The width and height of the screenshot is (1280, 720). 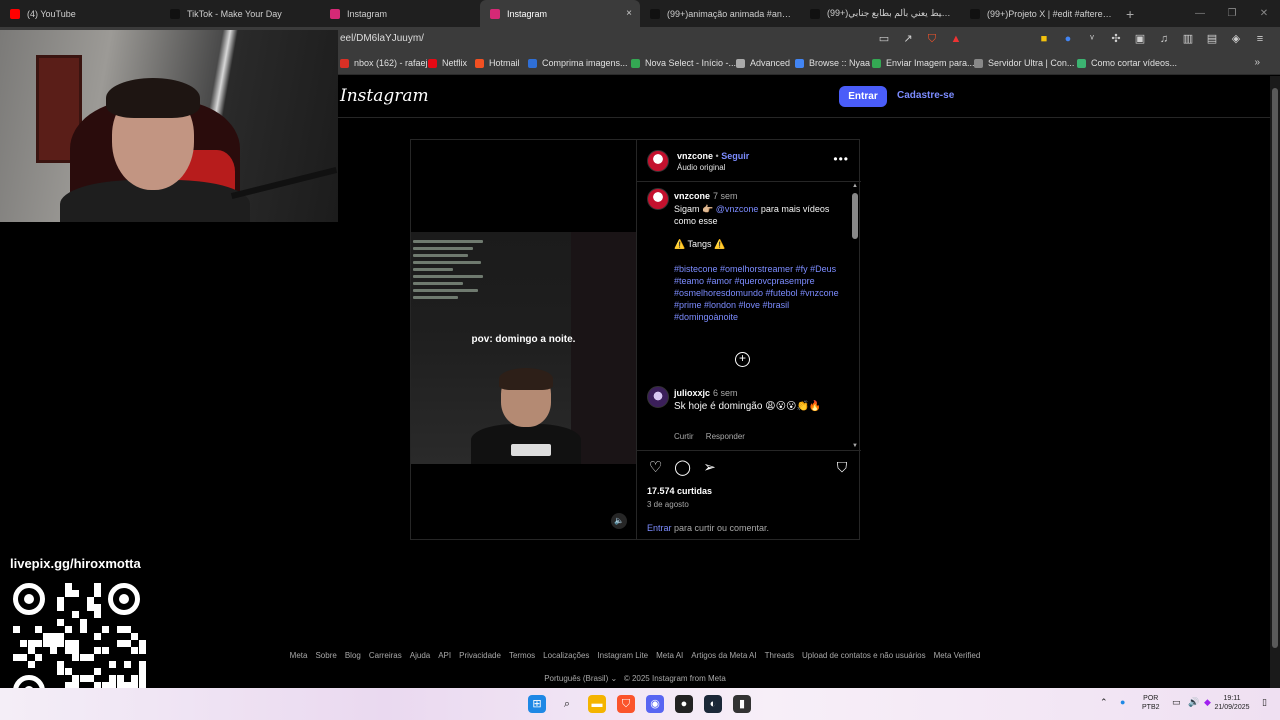 I want to click on browser-tab: Instagram, so click(x=400, y=13).